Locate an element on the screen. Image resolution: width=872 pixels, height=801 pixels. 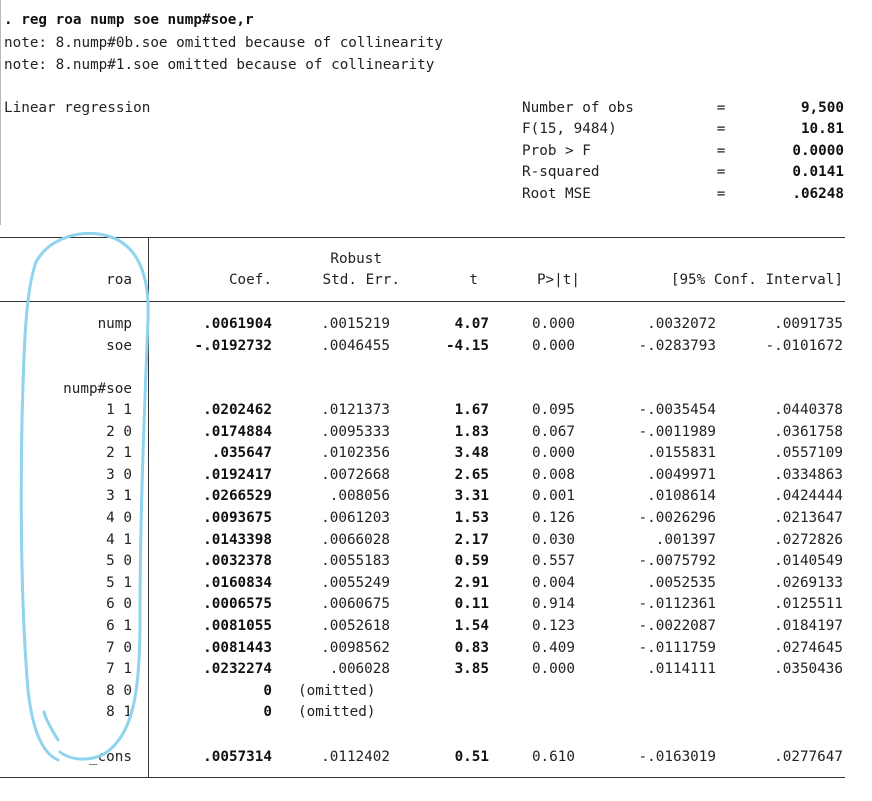
annotation-loop is located at coordinates (84, 497).